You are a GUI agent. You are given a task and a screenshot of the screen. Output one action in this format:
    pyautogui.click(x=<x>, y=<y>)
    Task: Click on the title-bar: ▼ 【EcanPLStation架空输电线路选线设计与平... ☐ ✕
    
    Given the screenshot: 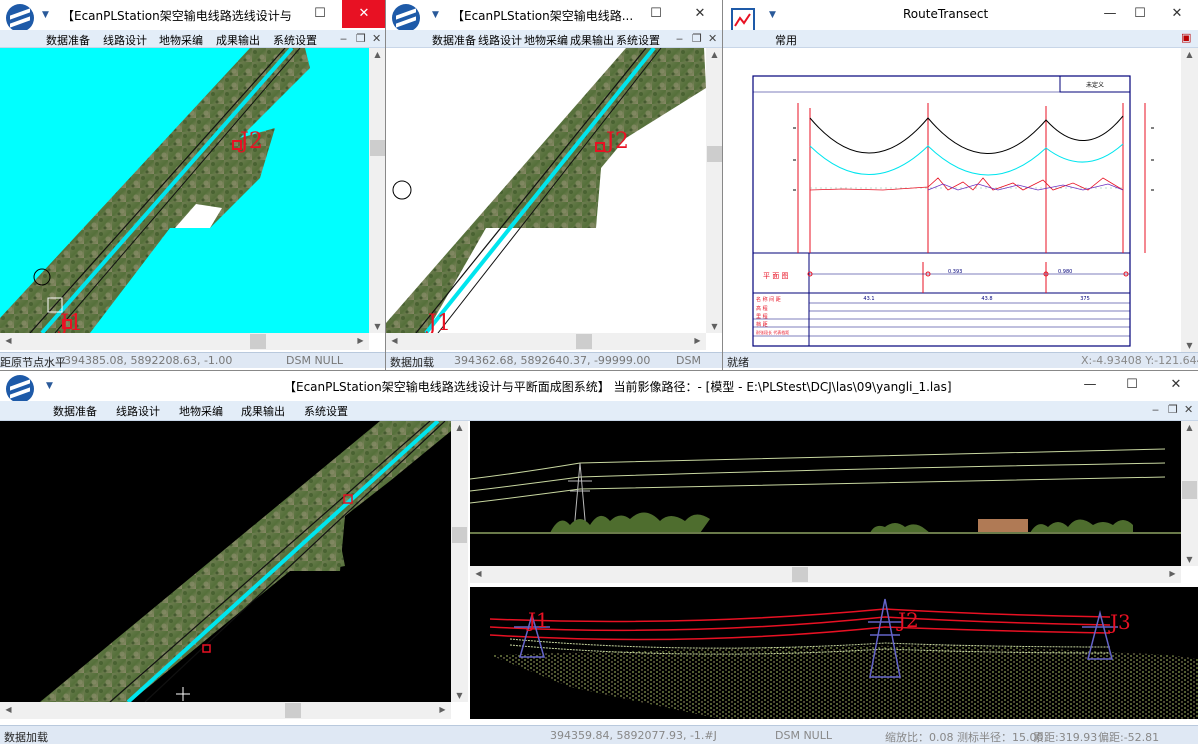 What is the action you would take?
    pyautogui.click(x=192, y=16)
    